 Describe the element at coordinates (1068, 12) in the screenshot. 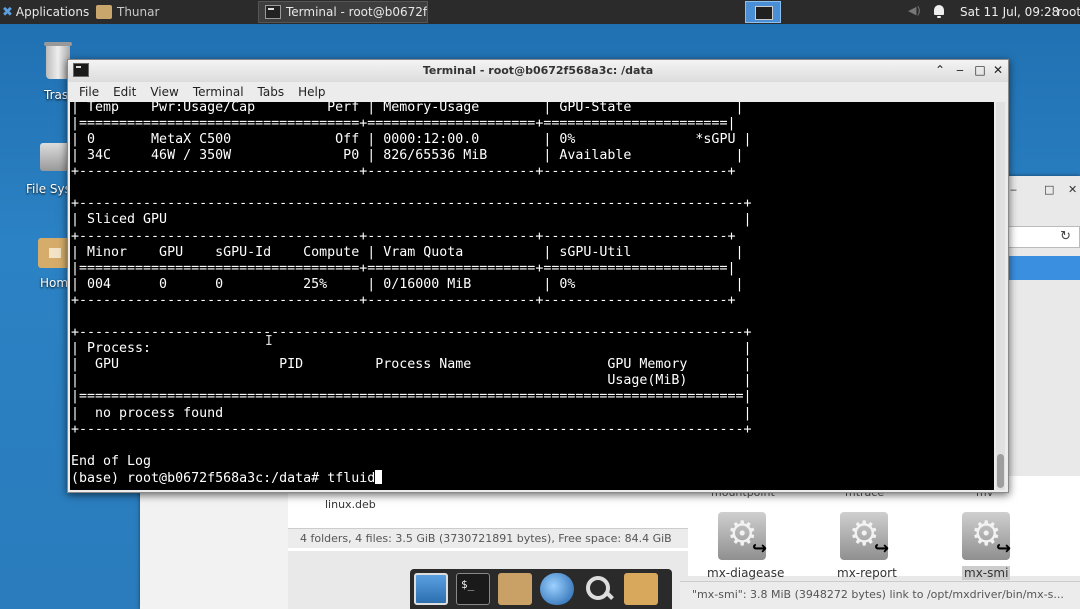

I see `user-menu: root` at that location.